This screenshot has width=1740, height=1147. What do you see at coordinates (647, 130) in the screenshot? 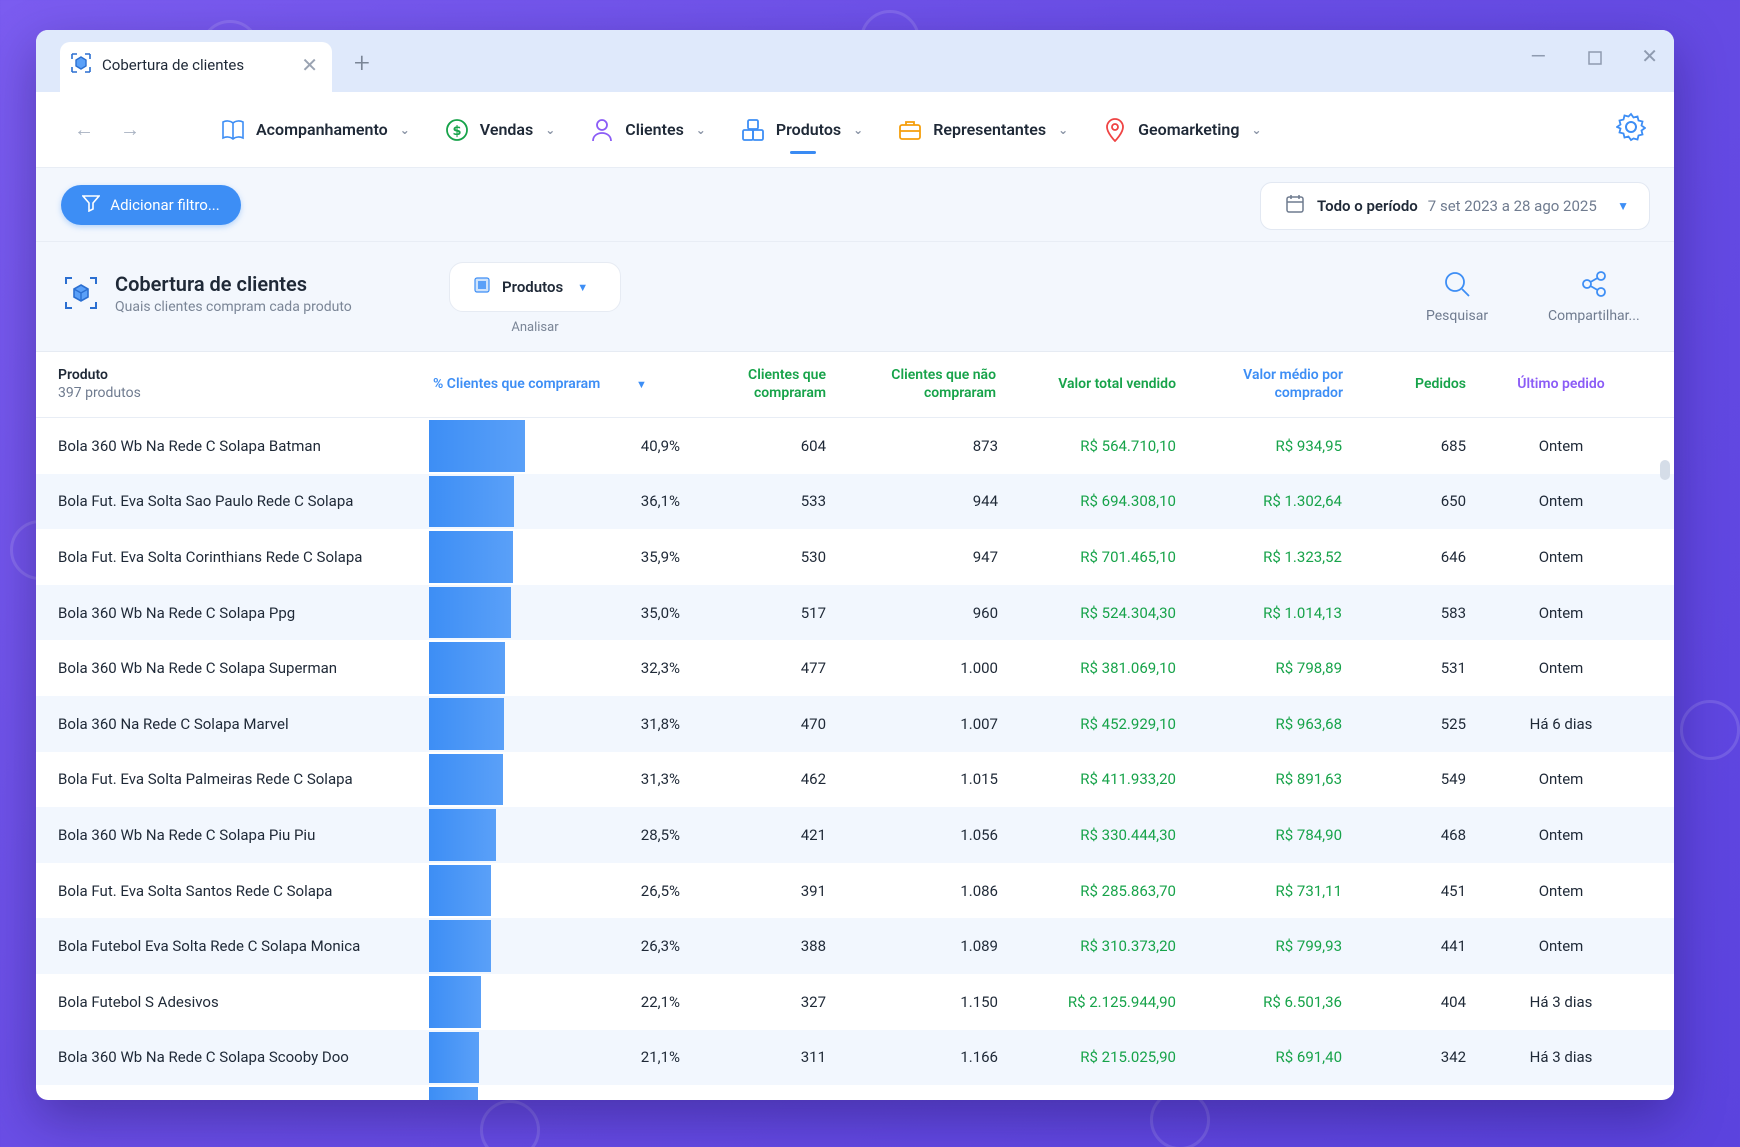
I see `nav-item-clientes: Clientes ⌄` at bounding box center [647, 130].